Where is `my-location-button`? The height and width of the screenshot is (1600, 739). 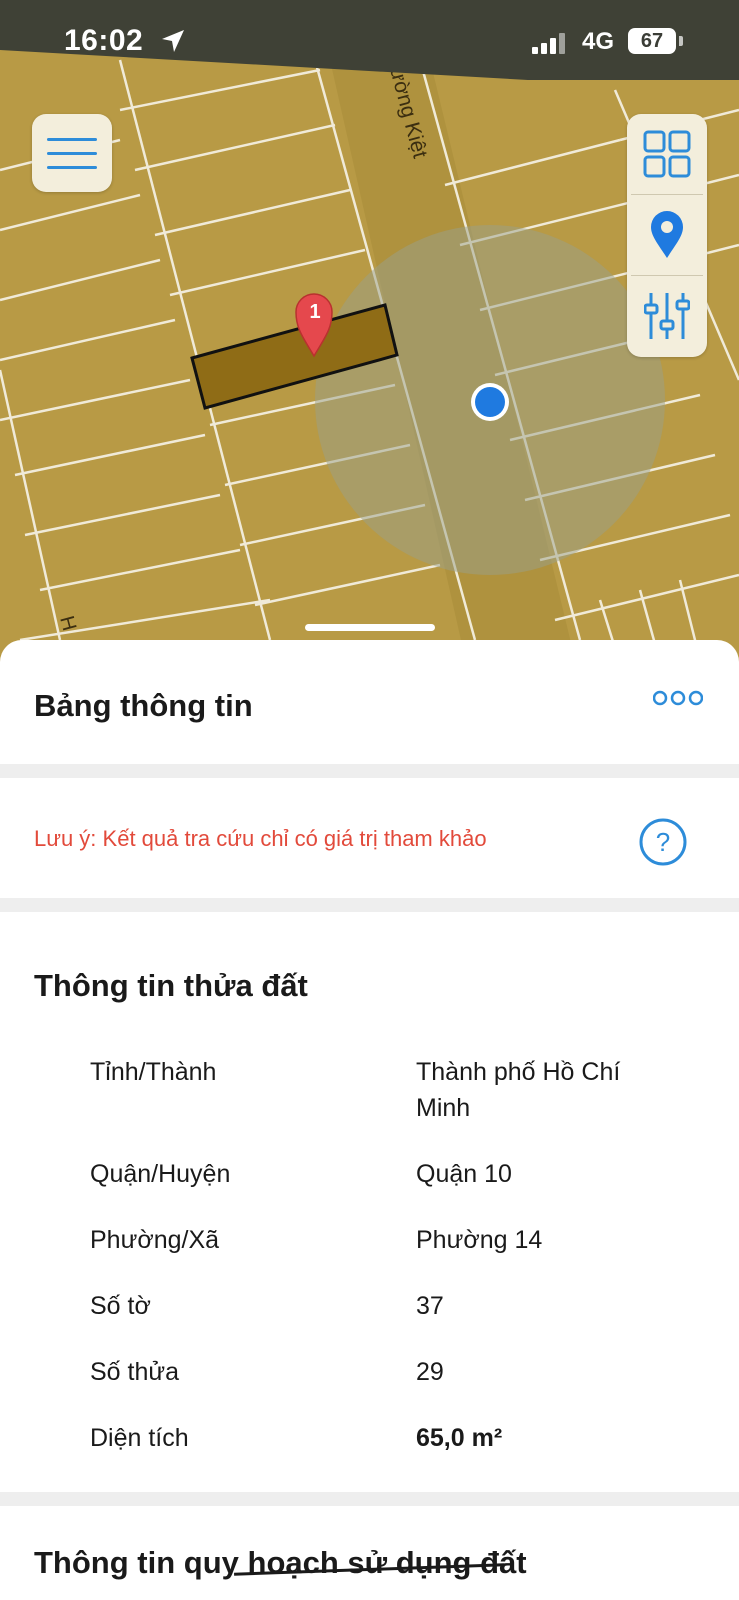 my-location-button is located at coordinates (667, 235).